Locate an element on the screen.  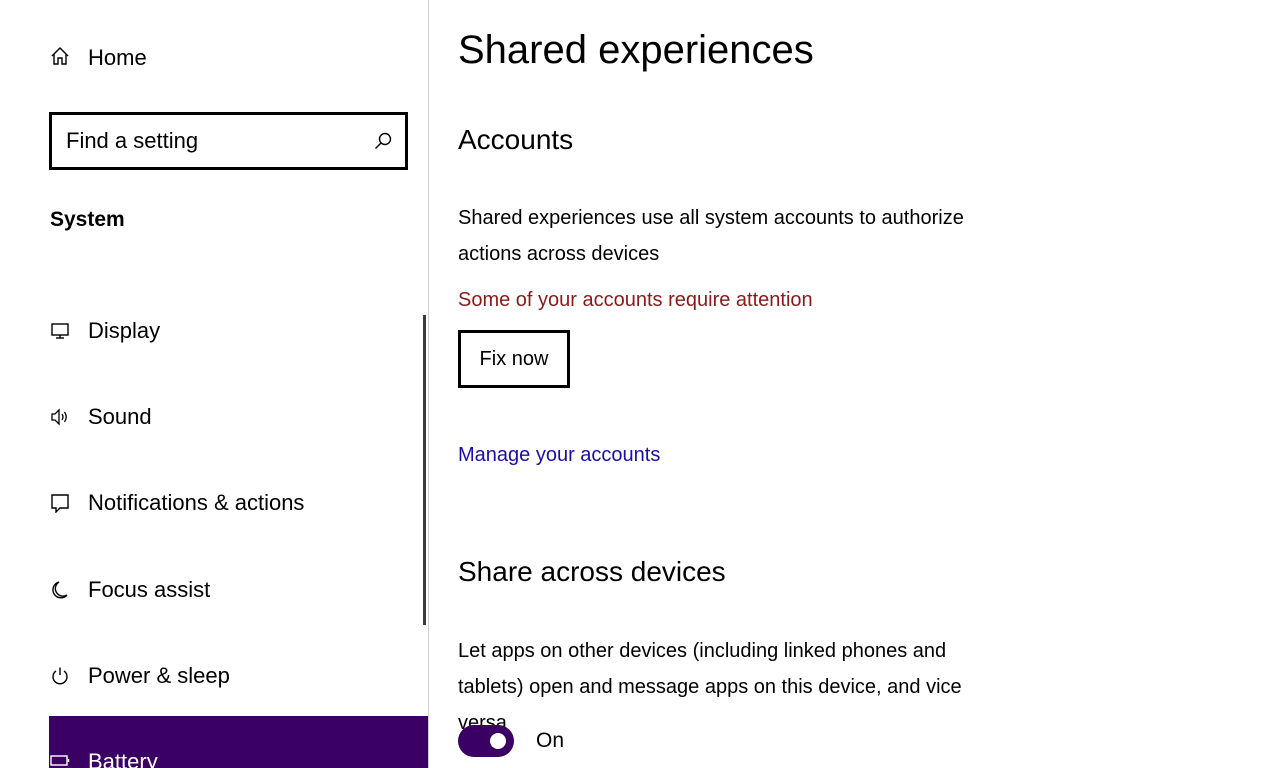
accounts-warning-text: Some of your accounts require attention is located at coordinates (635, 300).